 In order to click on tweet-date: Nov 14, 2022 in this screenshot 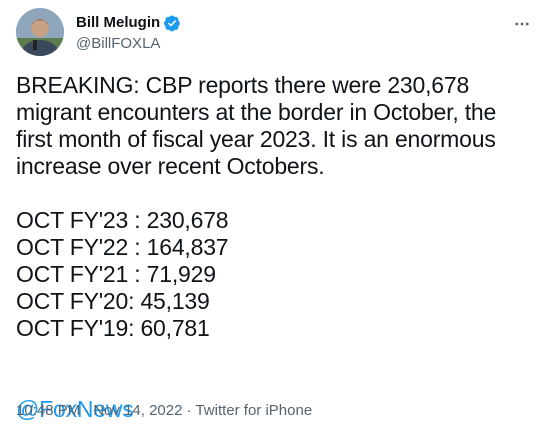, I will do `click(137, 410)`.